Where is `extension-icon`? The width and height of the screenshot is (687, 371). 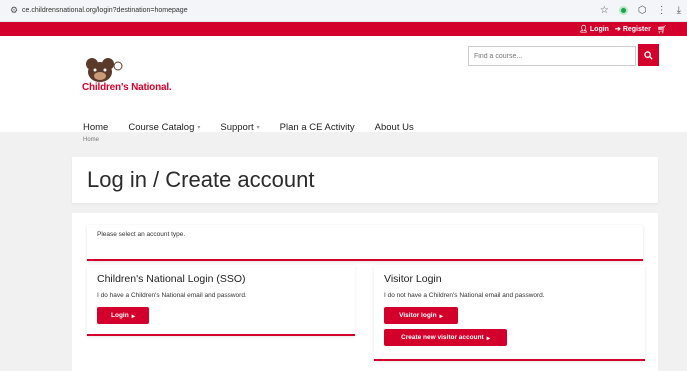
extension-icon is located at coordinates (623, 10).